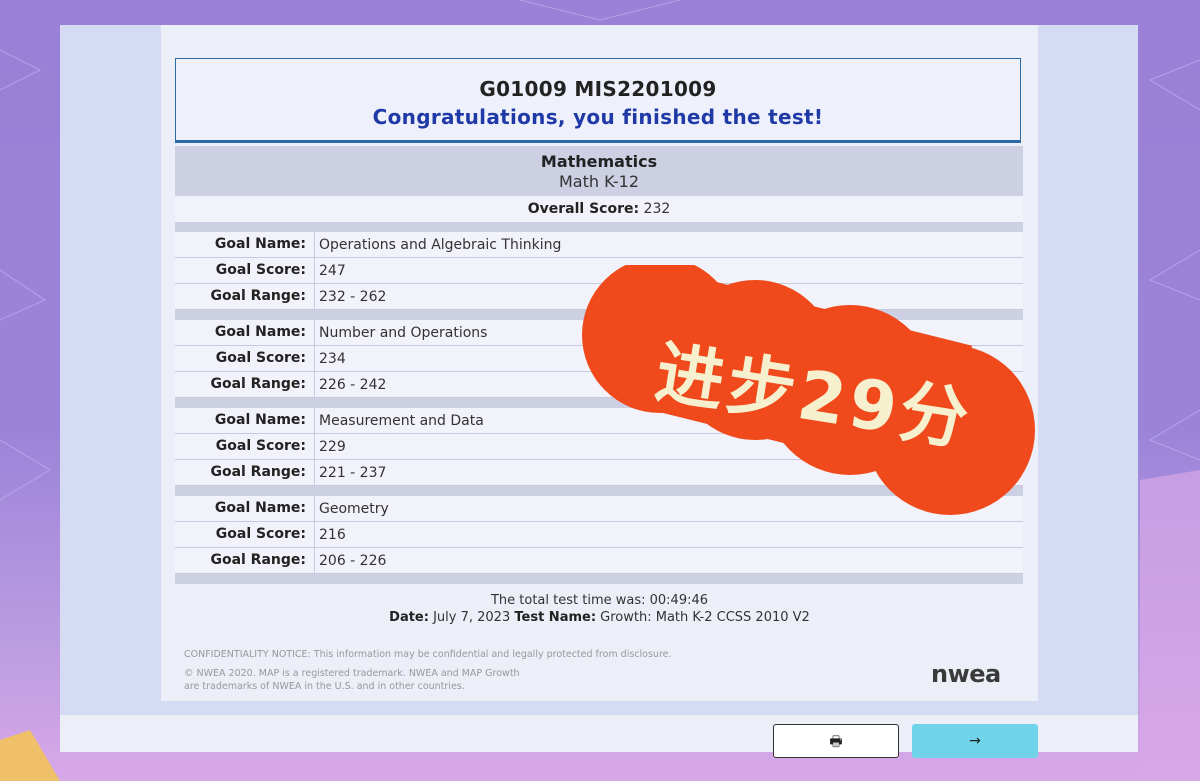 The height and width of the screenshot is (781, 1200). Describe the element at coordinates (353, 561) in the screenshot. I see `goal-range-value: 206 - 226` at that location.